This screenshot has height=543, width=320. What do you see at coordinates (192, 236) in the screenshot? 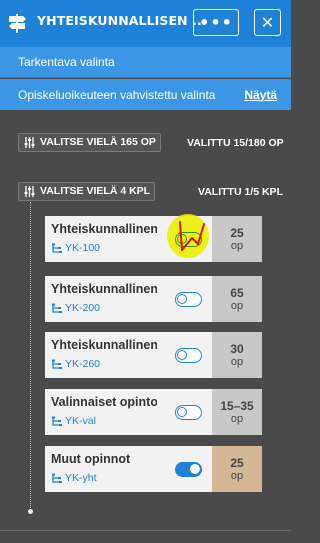
I see `annotation-scribble` at bounding box center [192, 236].